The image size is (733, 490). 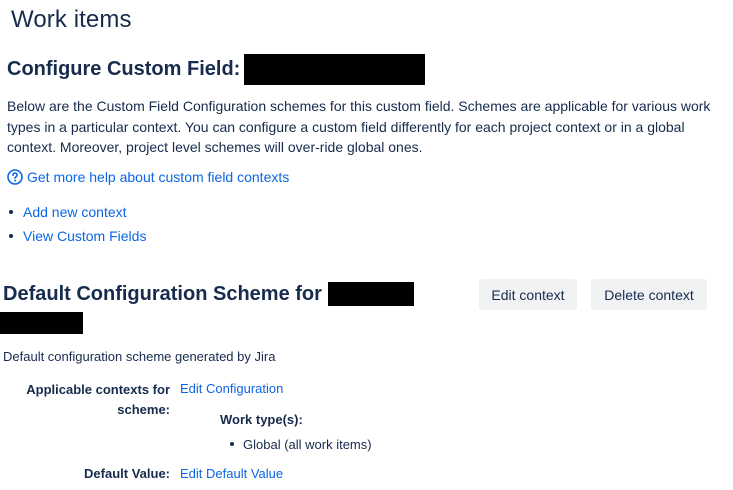 I want to click on edit-configuration-link: Edit Configuration, so click(x=231, y=389).